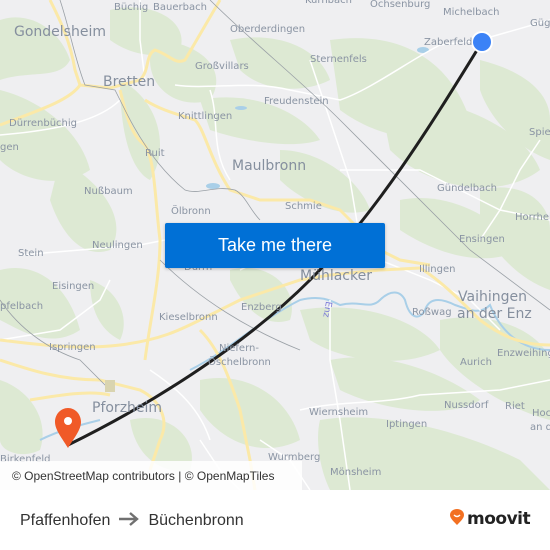  Describe the element at coordinates (326, 309) in the screenshot. I see `place-label-enz: Enz` at that location.